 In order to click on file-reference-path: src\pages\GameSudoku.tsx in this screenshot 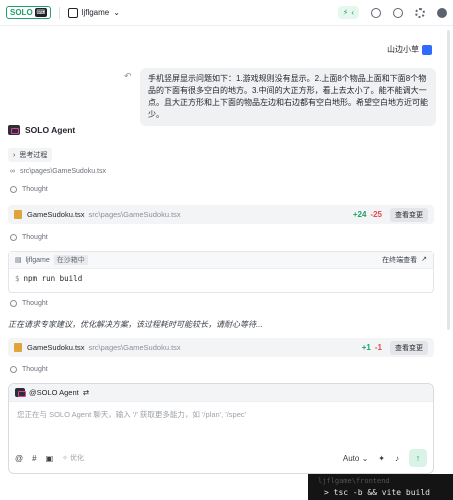, I will do `click(63, 171)`.